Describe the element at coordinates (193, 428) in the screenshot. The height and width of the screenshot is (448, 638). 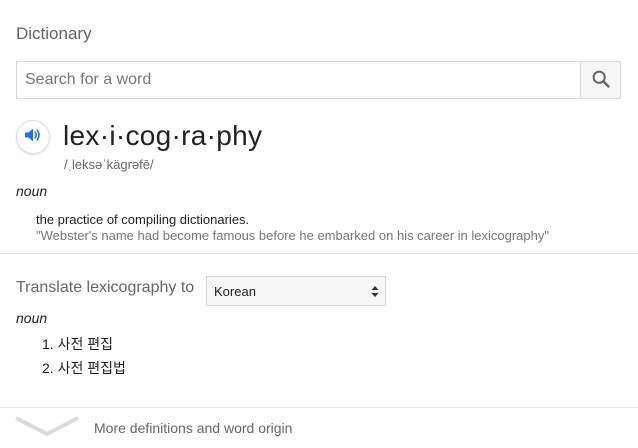
I see `more-definitions-label: More definitions and word origin` at that location.